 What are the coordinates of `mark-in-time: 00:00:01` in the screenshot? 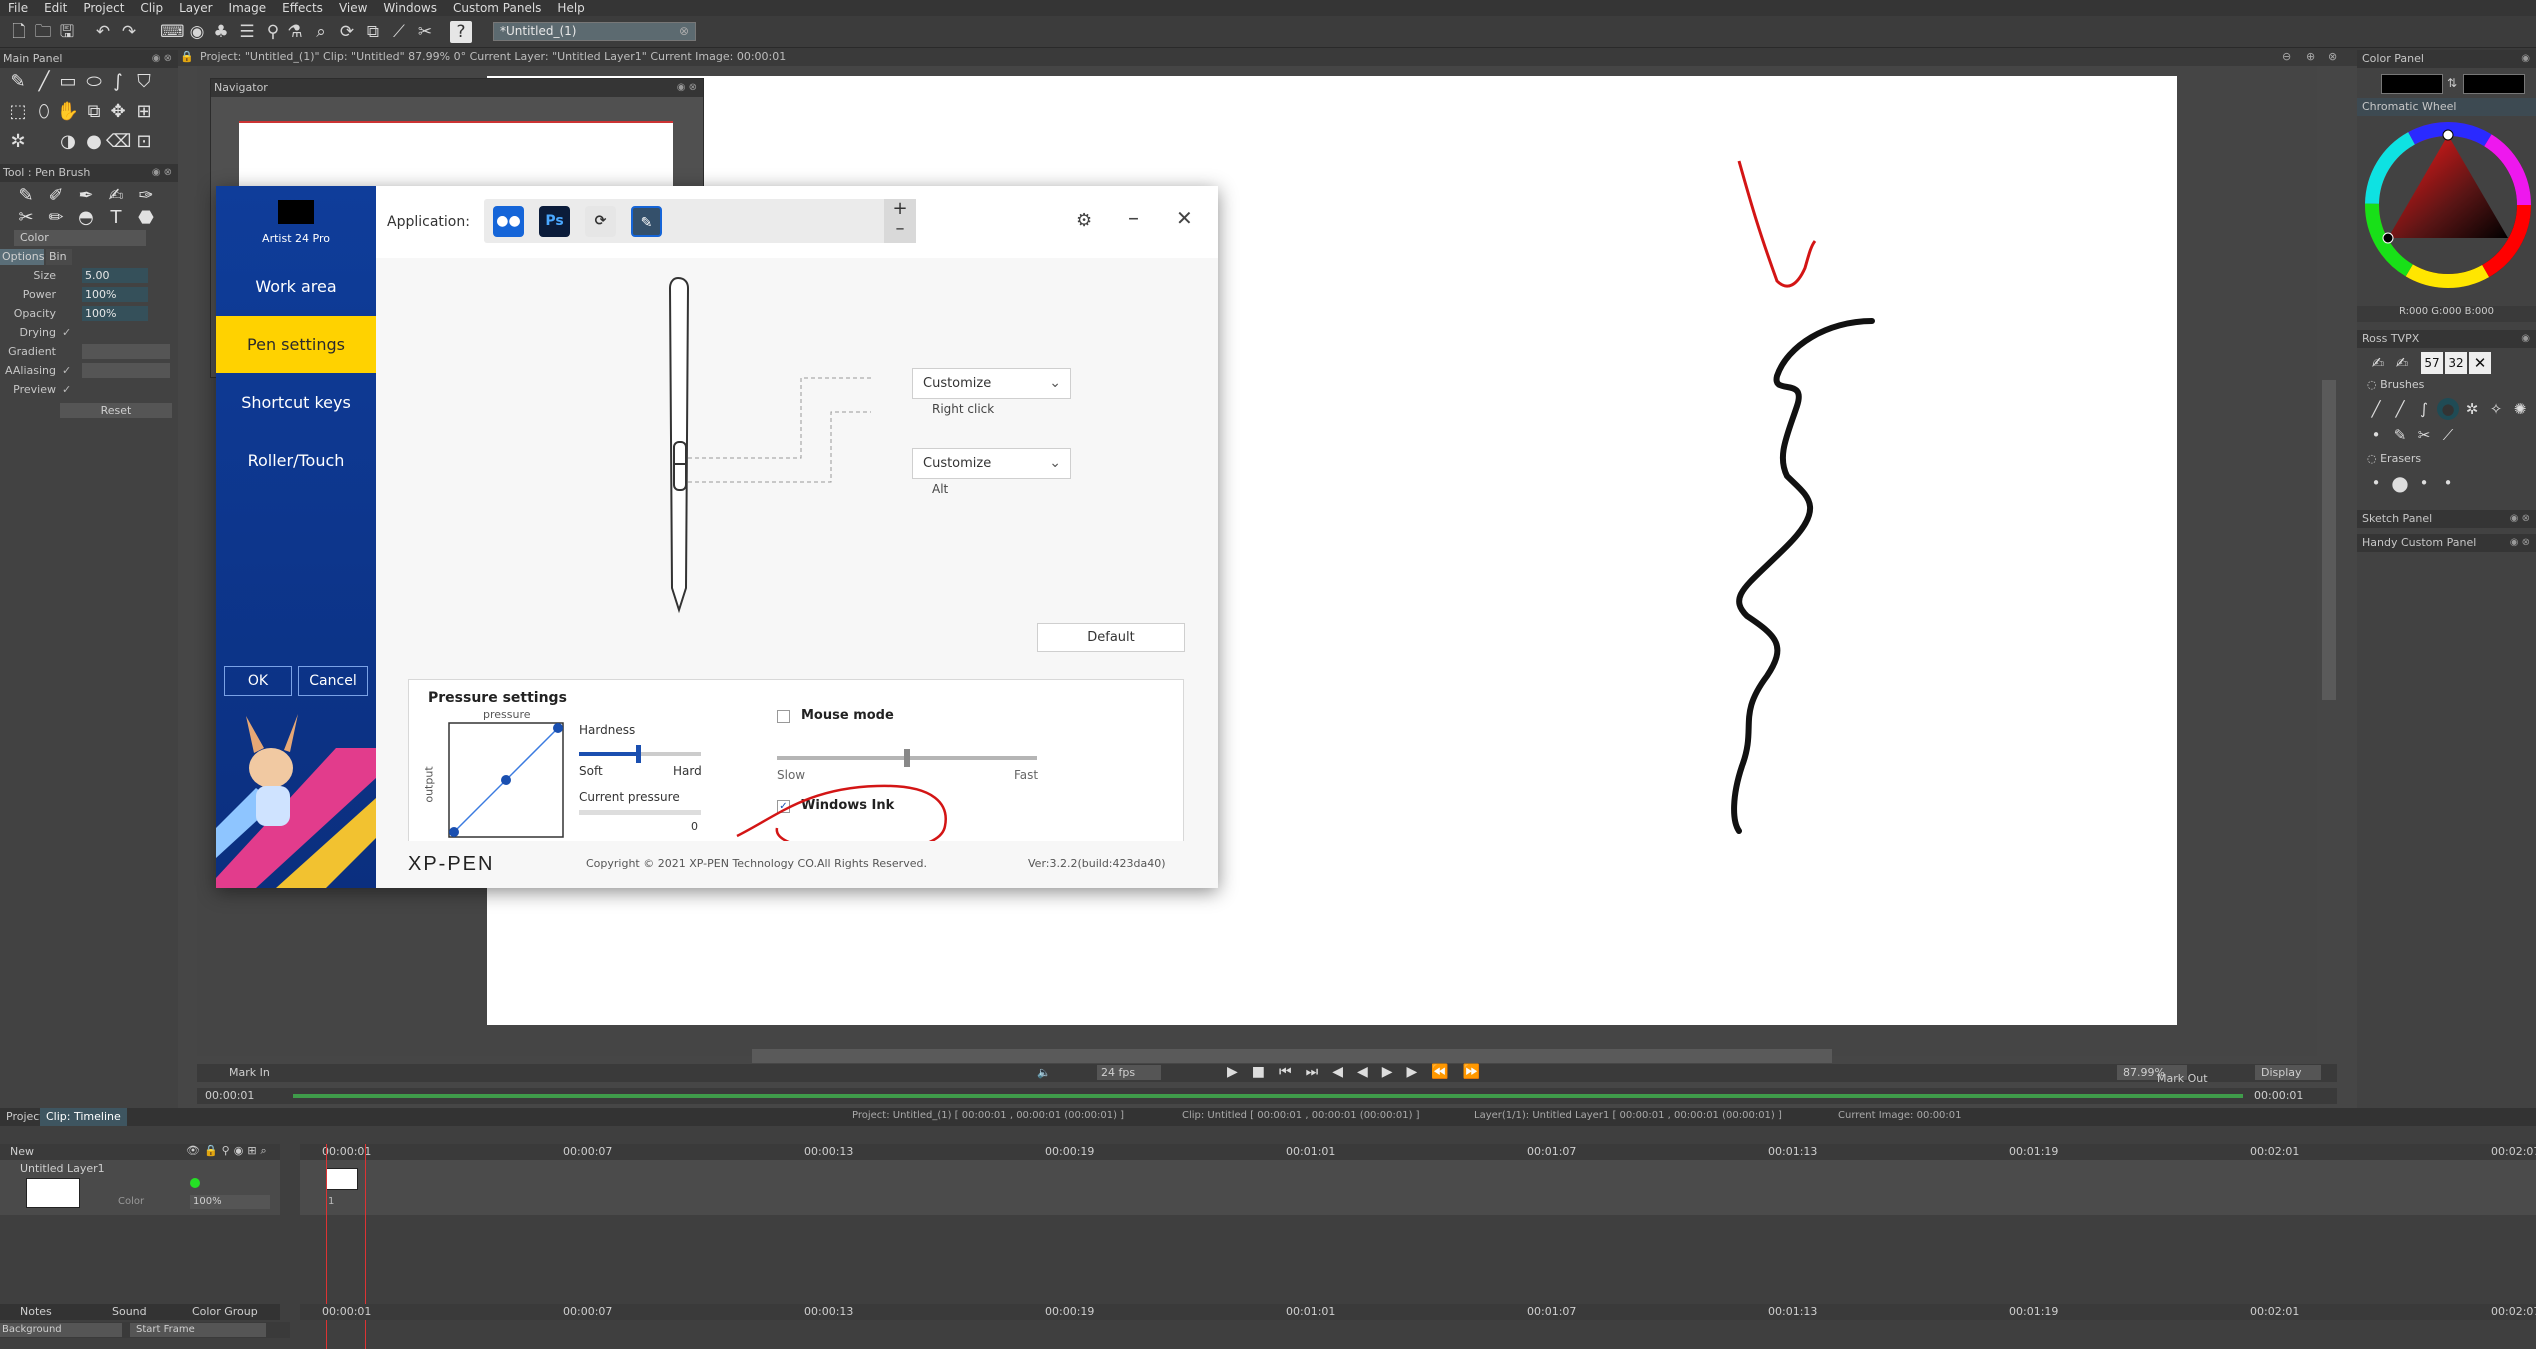 It's located at (229, 1095).